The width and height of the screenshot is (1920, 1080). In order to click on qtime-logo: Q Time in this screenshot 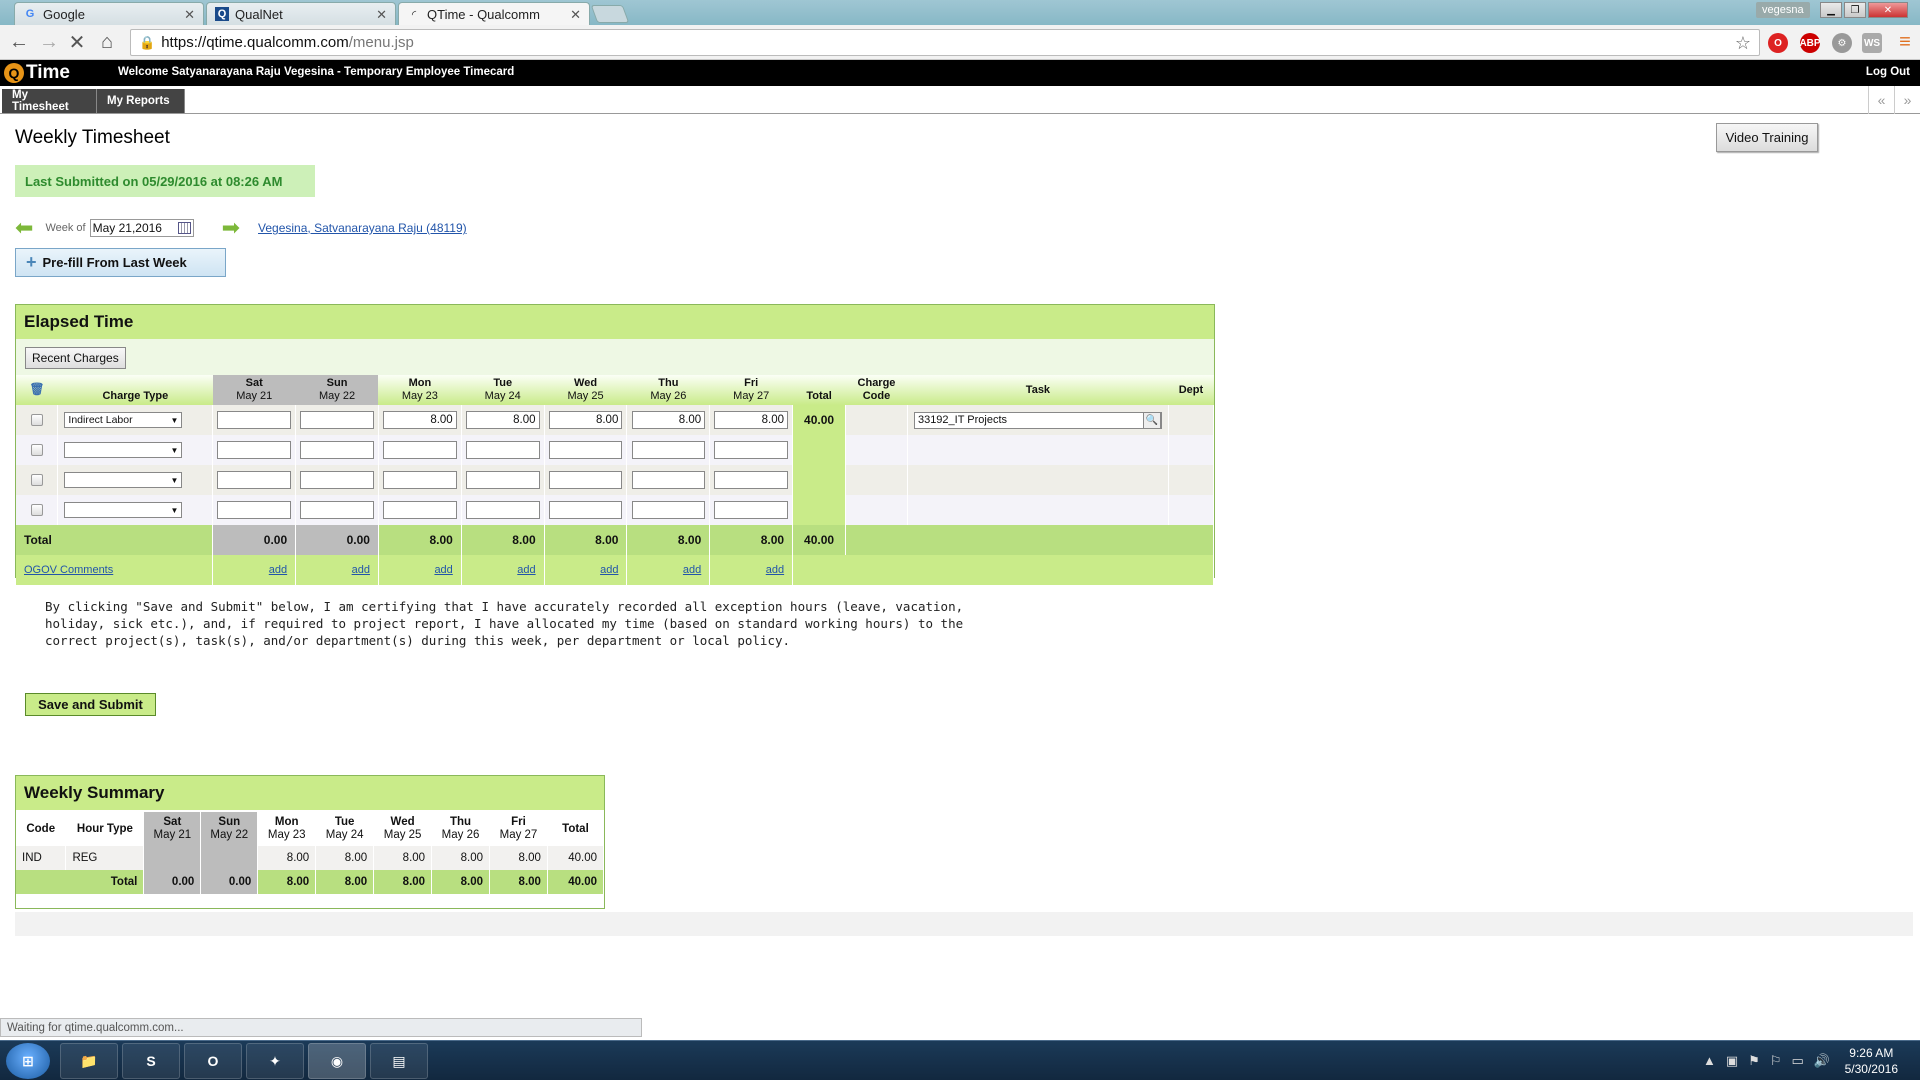, I will do `click(37, 73)`.